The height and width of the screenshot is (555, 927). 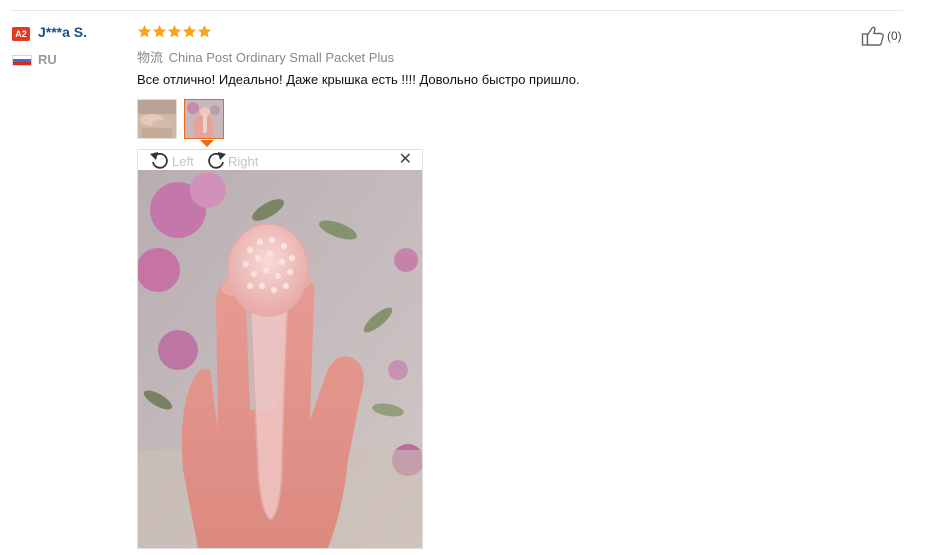 I want to click on rotate-left-icon, so click(x=159, y=160).